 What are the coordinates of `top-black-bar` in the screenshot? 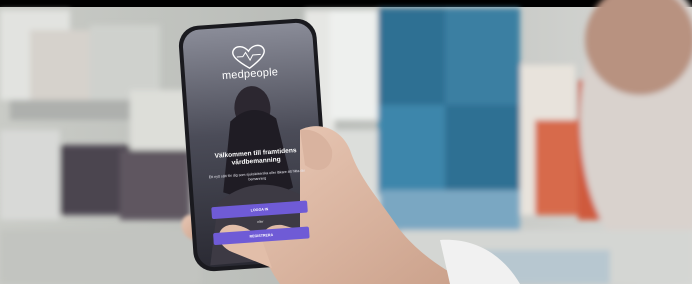 It's located at (346, 3).